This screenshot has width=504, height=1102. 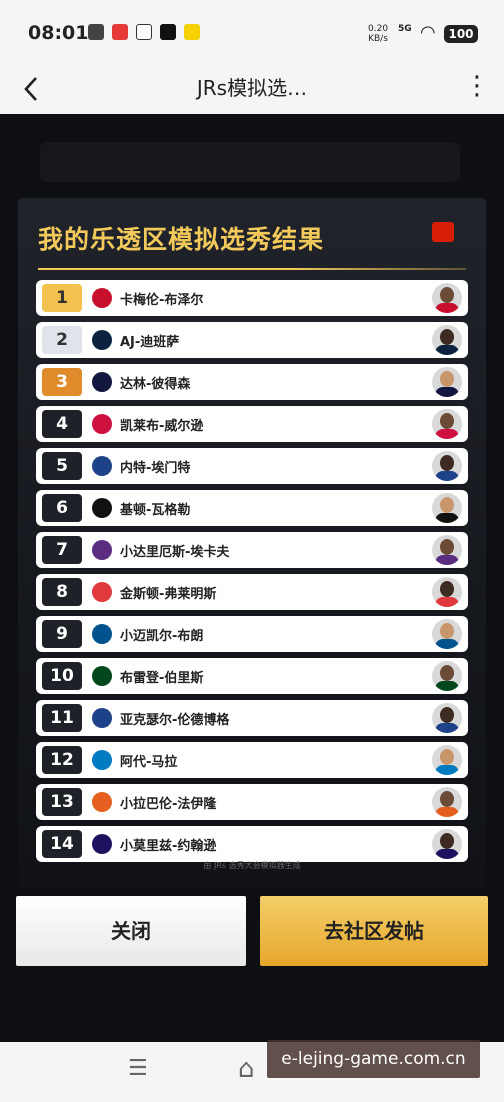 What do you see at coordinates (62, 424) in the screenshot?
I see `pick-number: 4` at bounding box center [62, 424].